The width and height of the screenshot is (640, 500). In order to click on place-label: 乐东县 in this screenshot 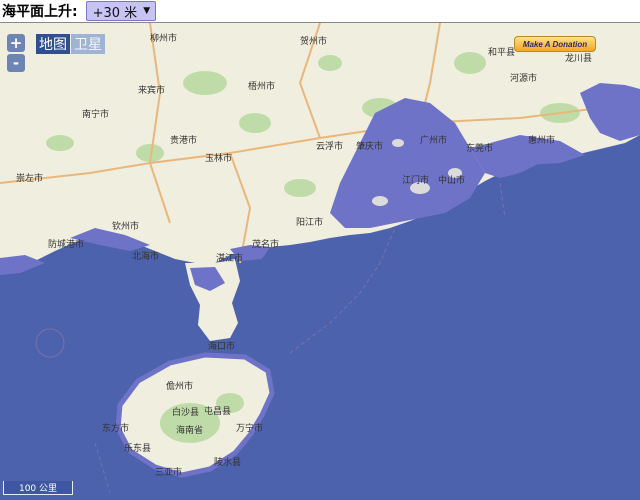, I will do `click(138, 449)`.